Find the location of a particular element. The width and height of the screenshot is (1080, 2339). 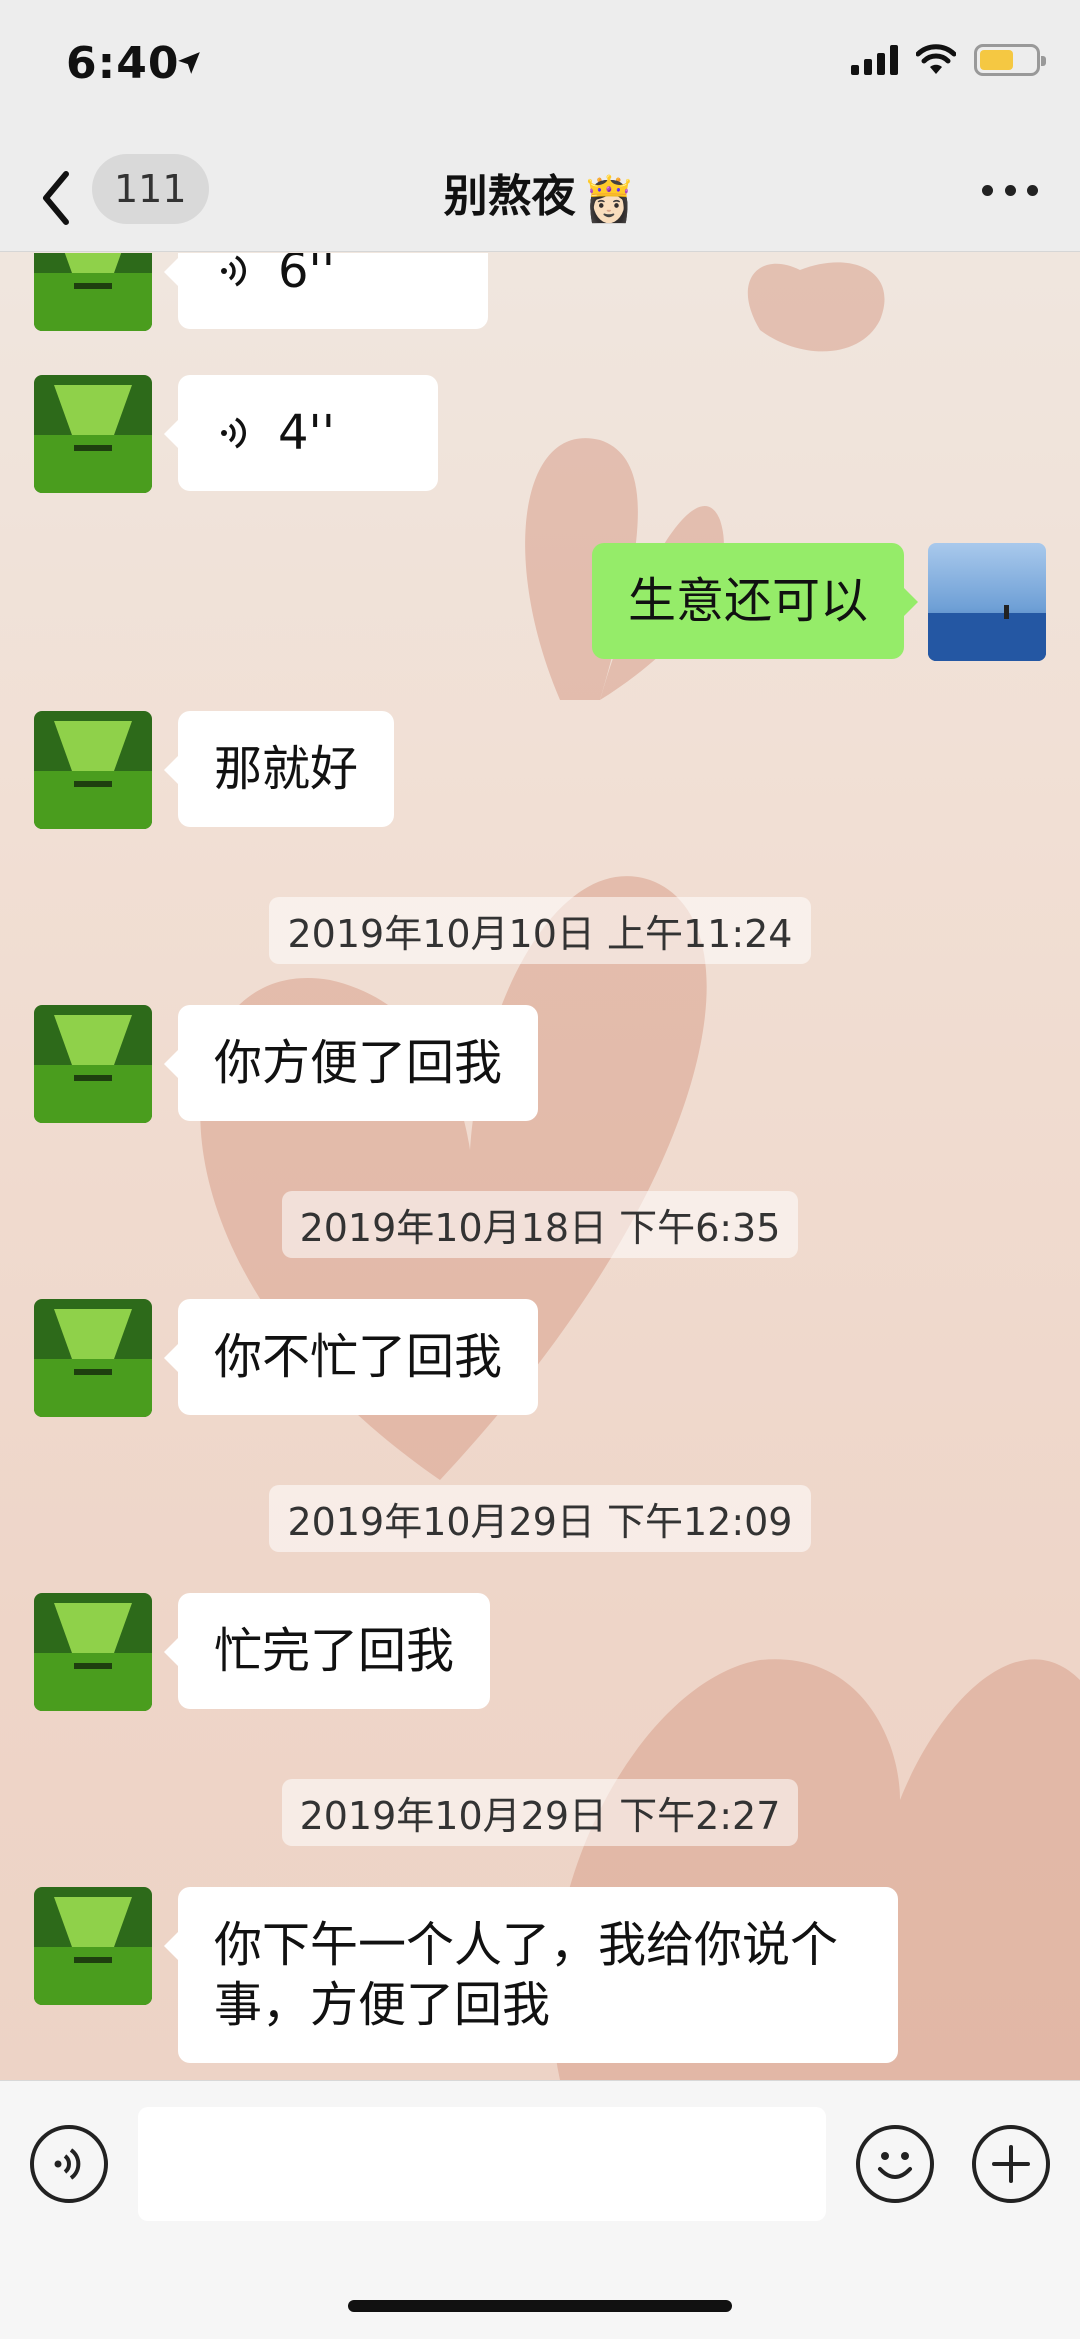

home-indicator is located at coordinates (540, 2306).